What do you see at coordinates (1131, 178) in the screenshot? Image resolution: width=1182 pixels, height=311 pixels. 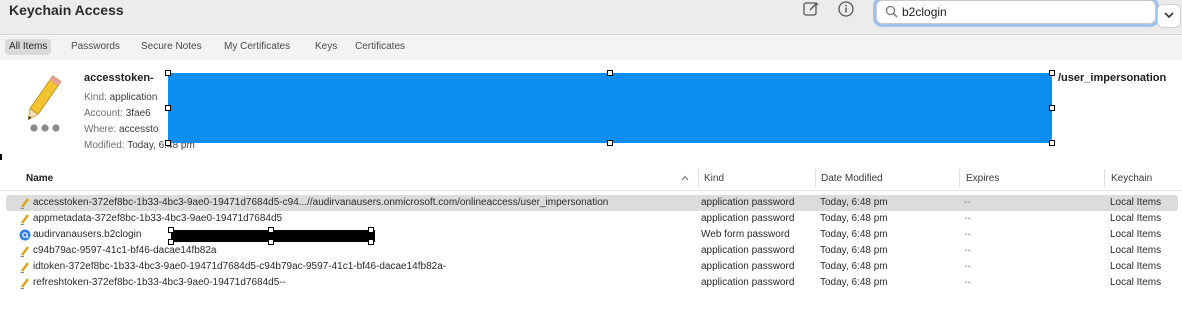 I see `column-header-keychain: Keychain` at bounding box center [1131, 178].